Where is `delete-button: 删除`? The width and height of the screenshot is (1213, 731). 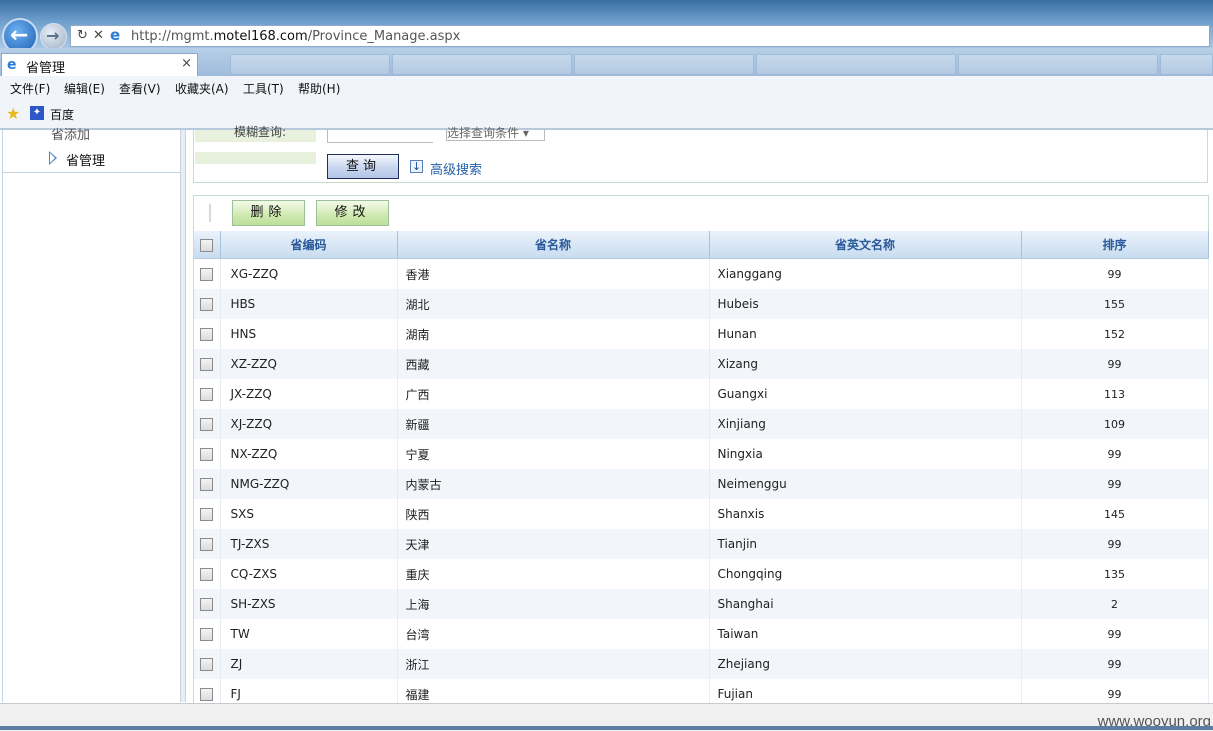
delete-button: 删除 is located at coordinates (268, 213).